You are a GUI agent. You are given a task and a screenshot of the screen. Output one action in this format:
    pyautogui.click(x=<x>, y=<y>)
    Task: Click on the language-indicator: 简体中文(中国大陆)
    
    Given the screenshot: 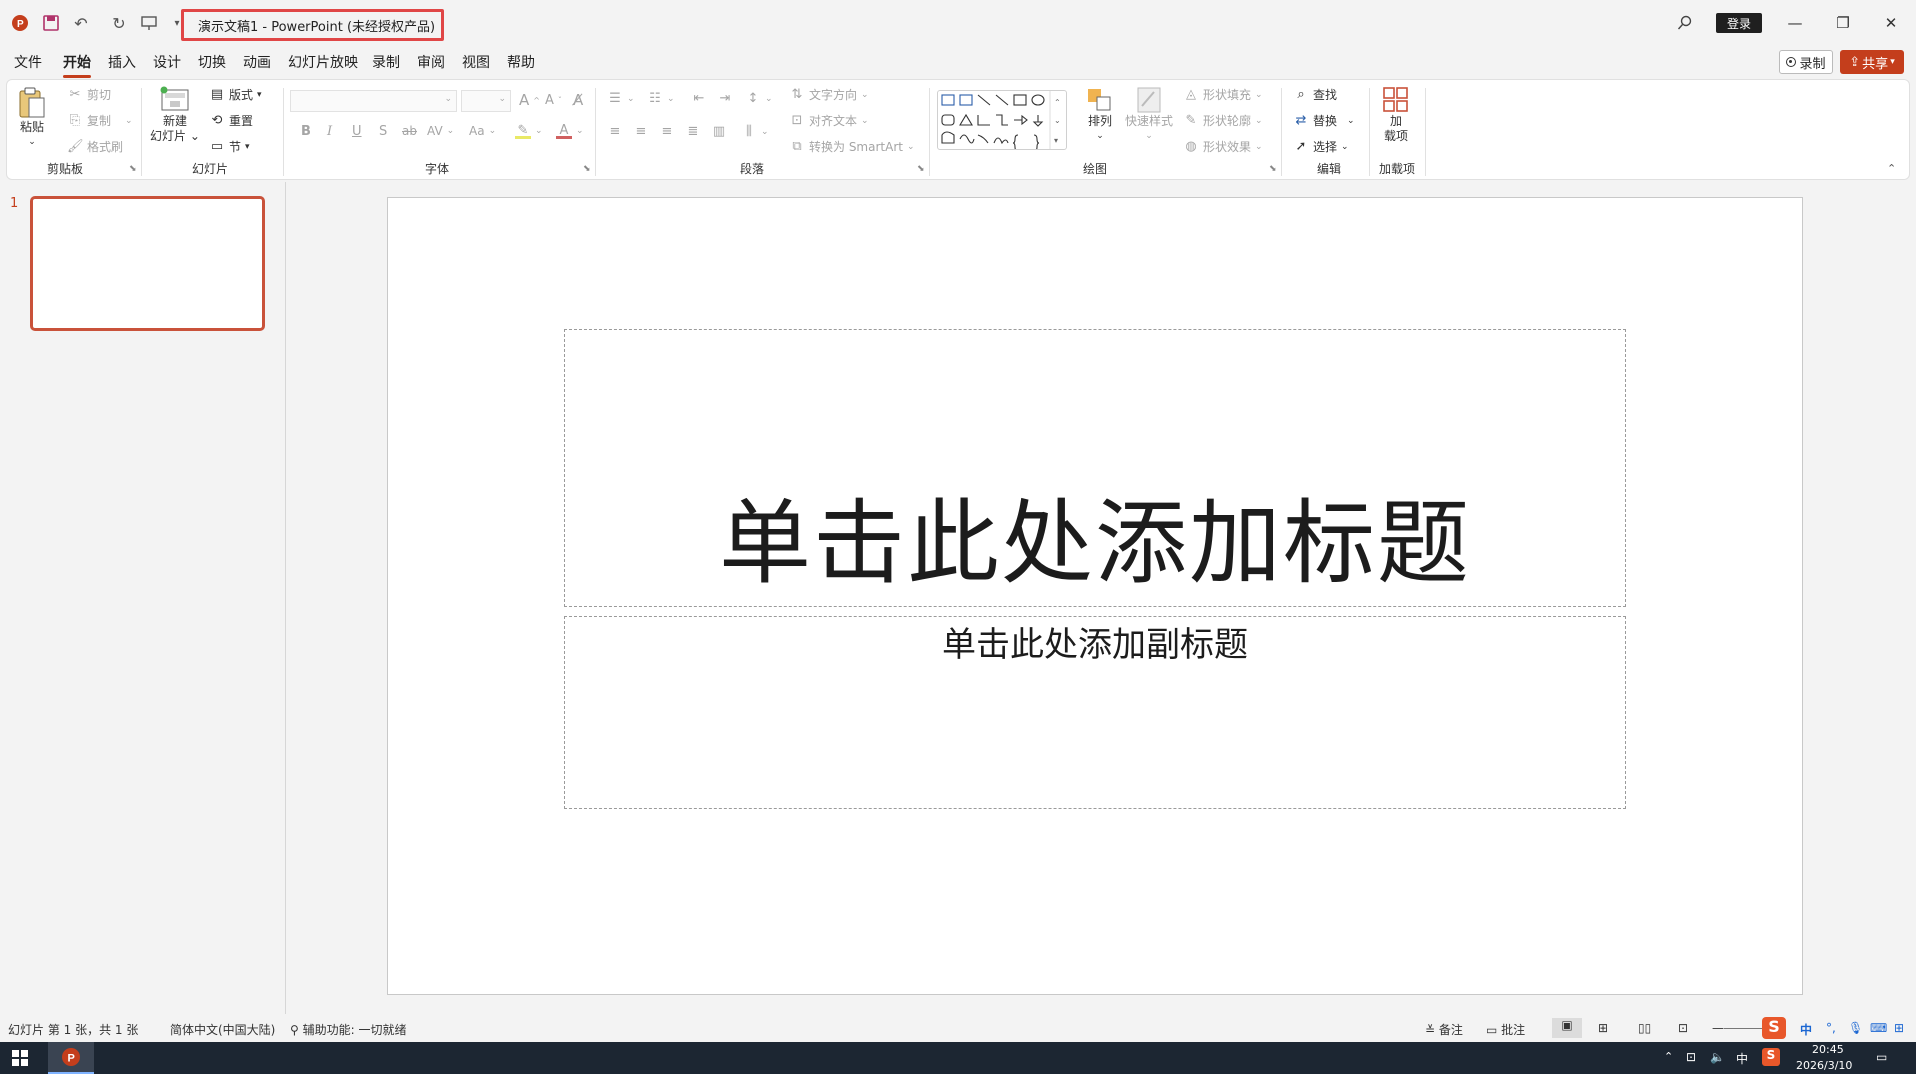 What is the action you would take?
    pyautogui.click(x=222, y=1029)
    